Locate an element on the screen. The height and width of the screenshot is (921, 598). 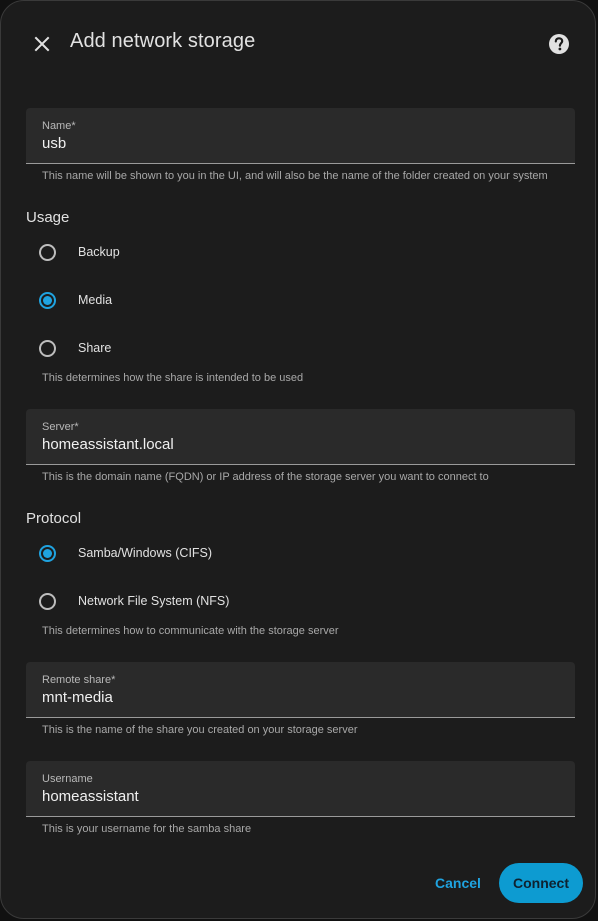
username-field-label: Username is located at coordinates (67, 779).